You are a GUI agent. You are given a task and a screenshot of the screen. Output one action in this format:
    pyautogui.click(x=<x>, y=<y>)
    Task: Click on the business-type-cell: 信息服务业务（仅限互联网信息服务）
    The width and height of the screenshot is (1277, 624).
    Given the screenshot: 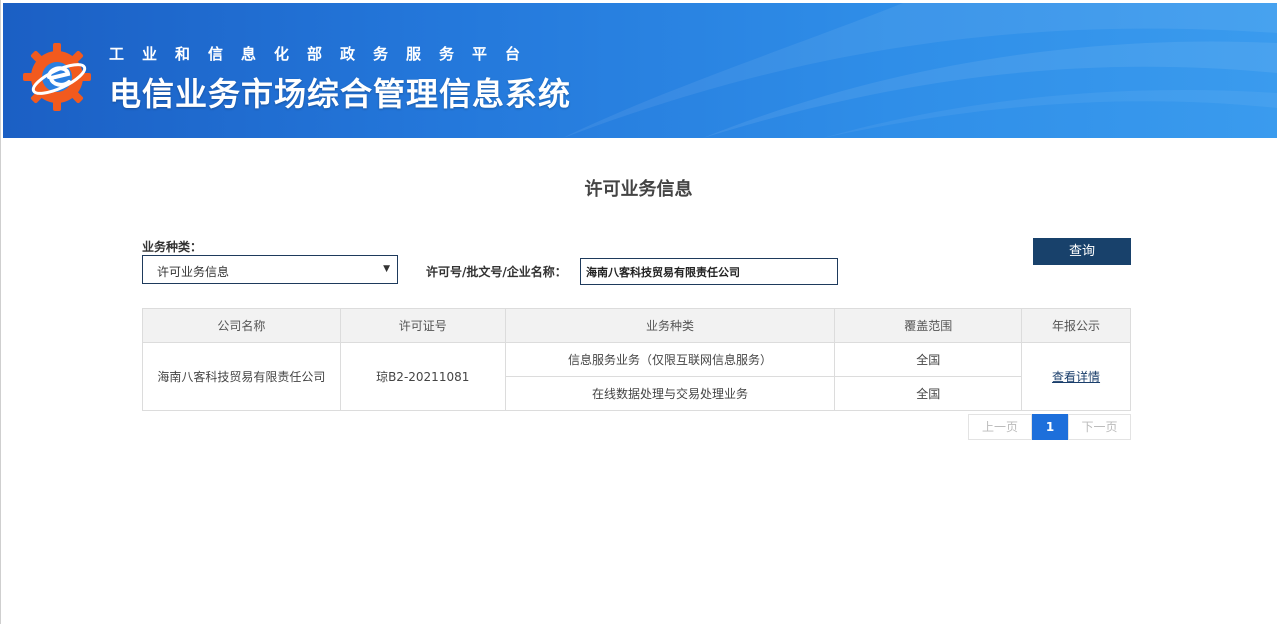 What is the action you would take?
    pyautogui.click(x=670, y=359)
    